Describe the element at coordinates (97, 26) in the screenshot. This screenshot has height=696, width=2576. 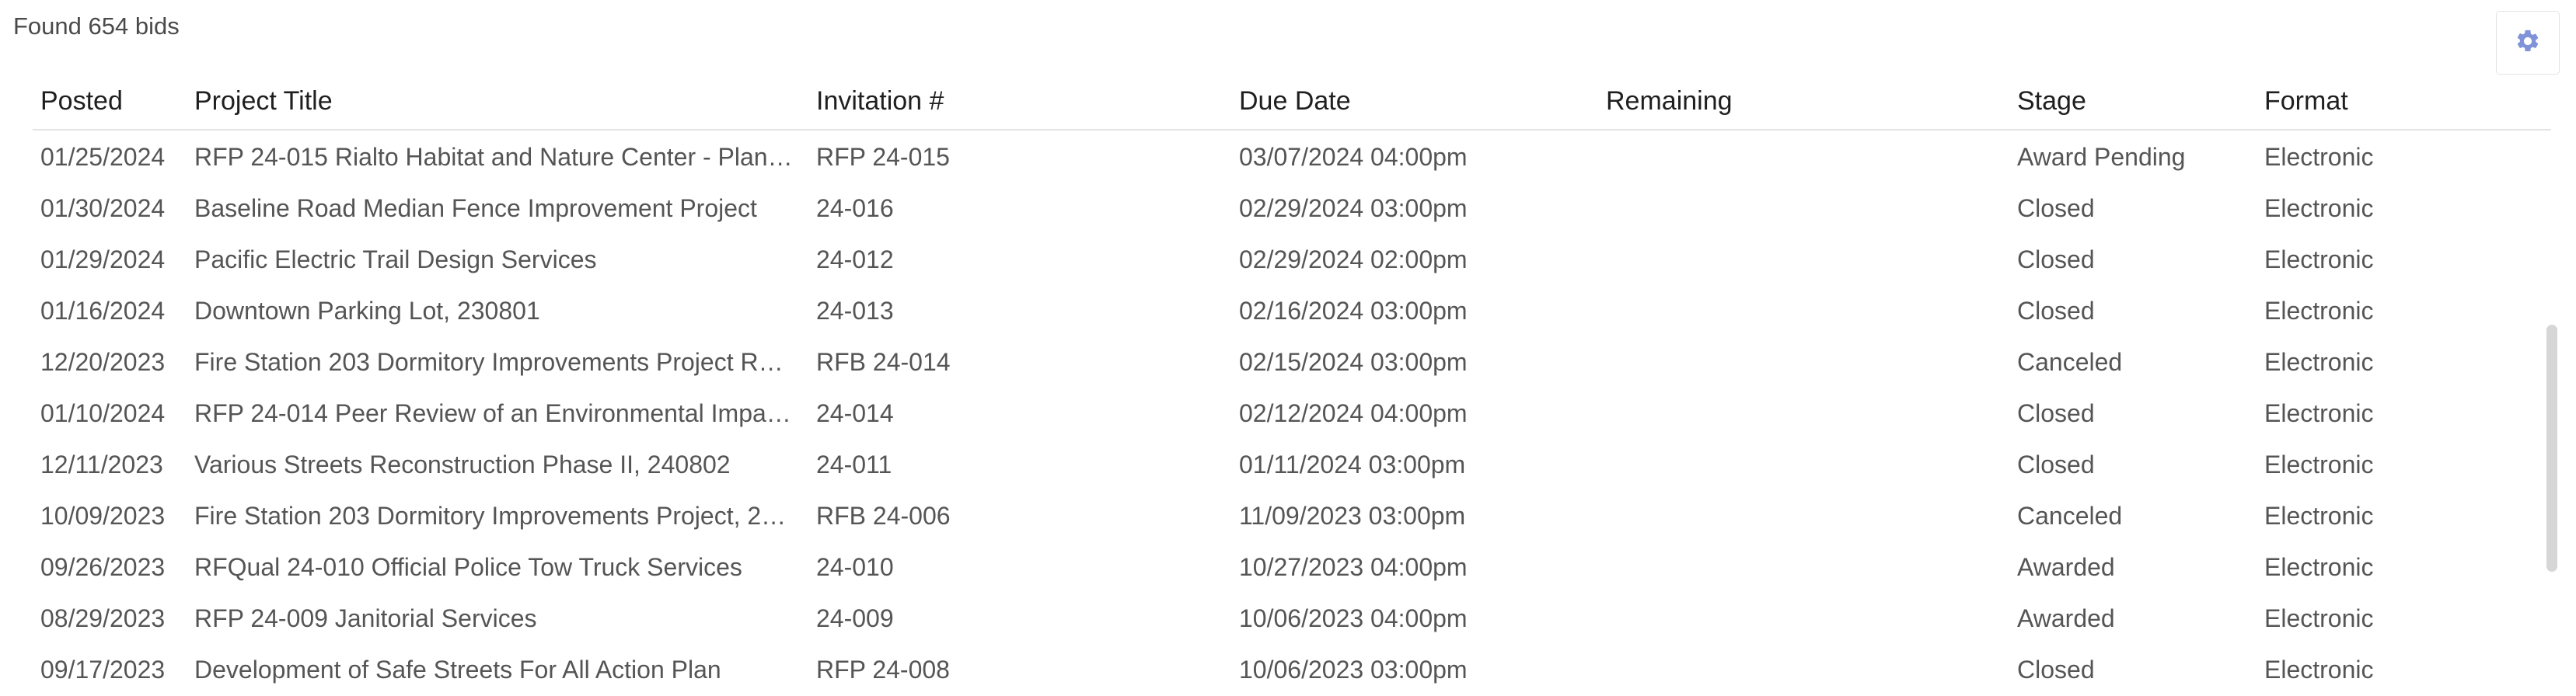
I see `results-count: Found 654 bids` at that location.